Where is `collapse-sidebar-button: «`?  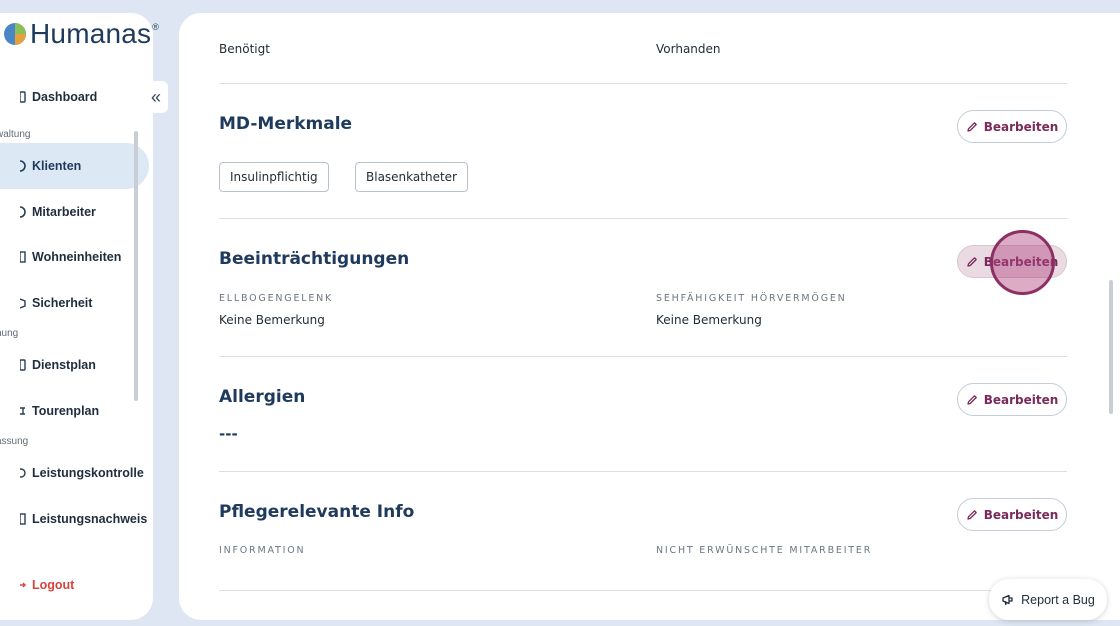 collapse-sidebar-button: « is located at coordinates (156, 97).